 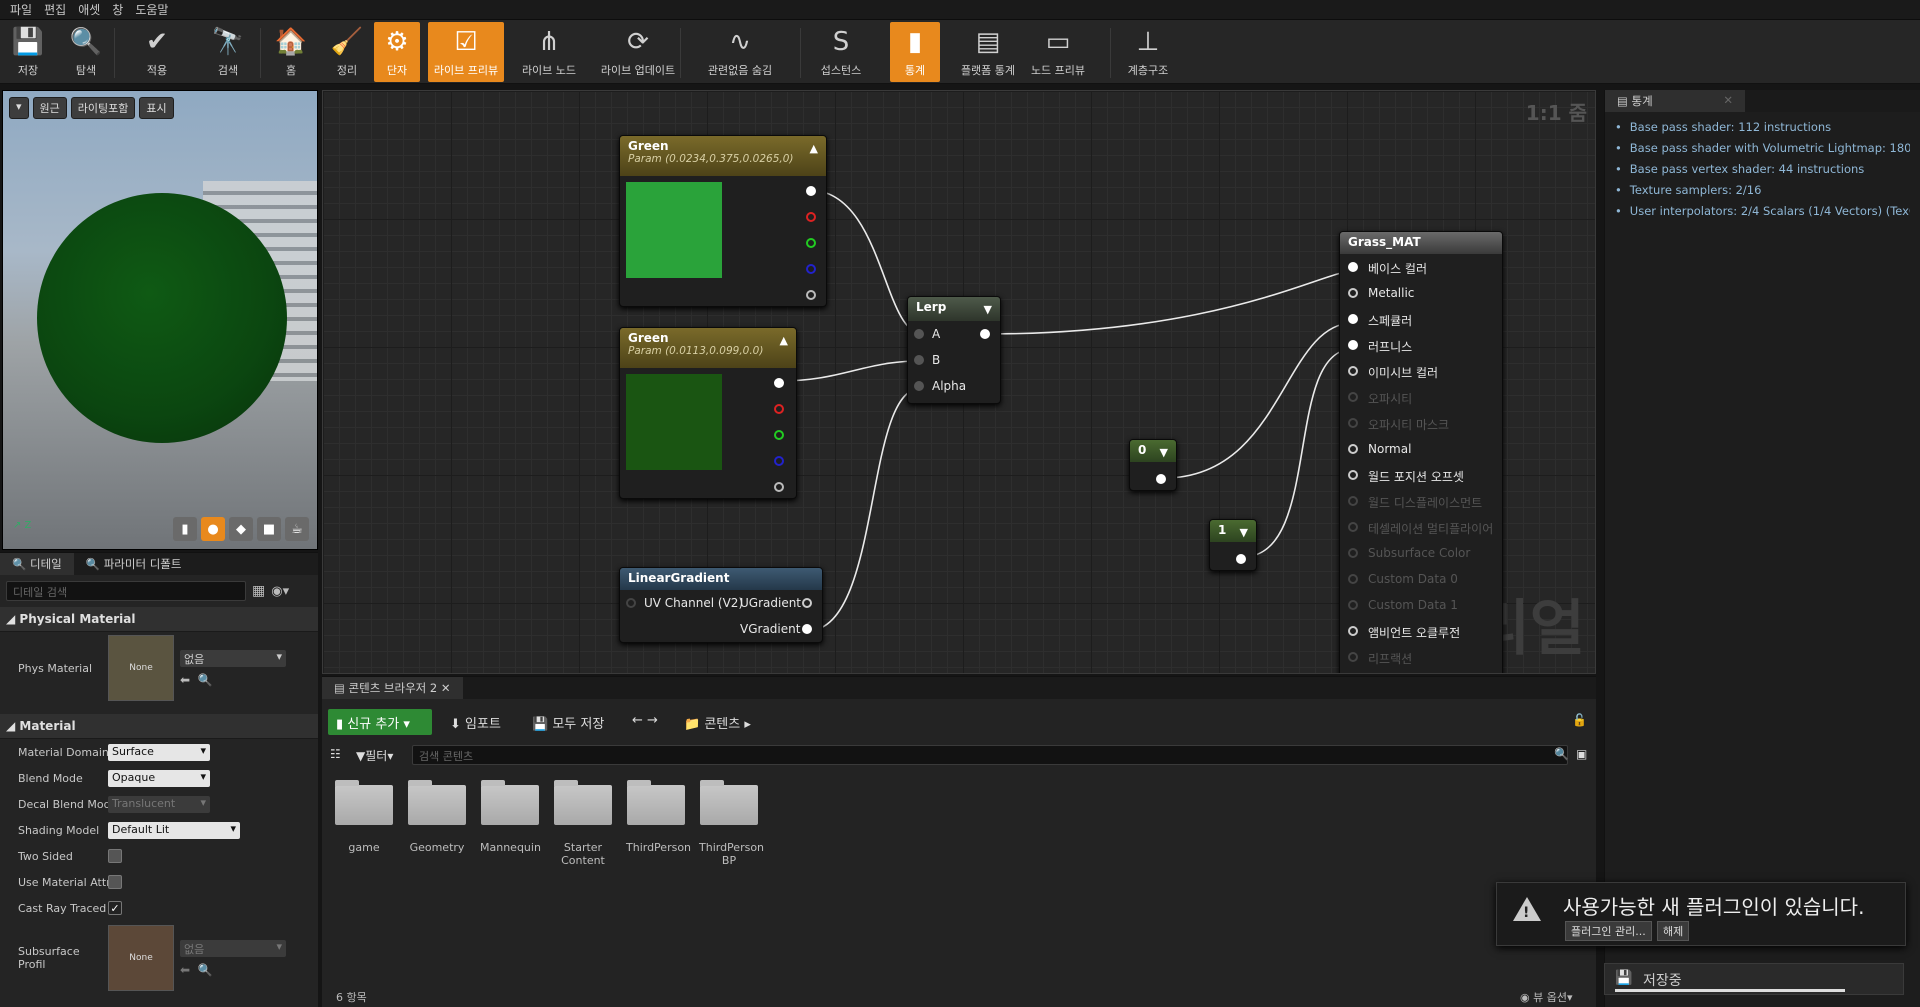 What do you see at coordinates (89, 9) in the screenshot?
I see `menu-asset: 애셋` at bounding box center [89, 9].